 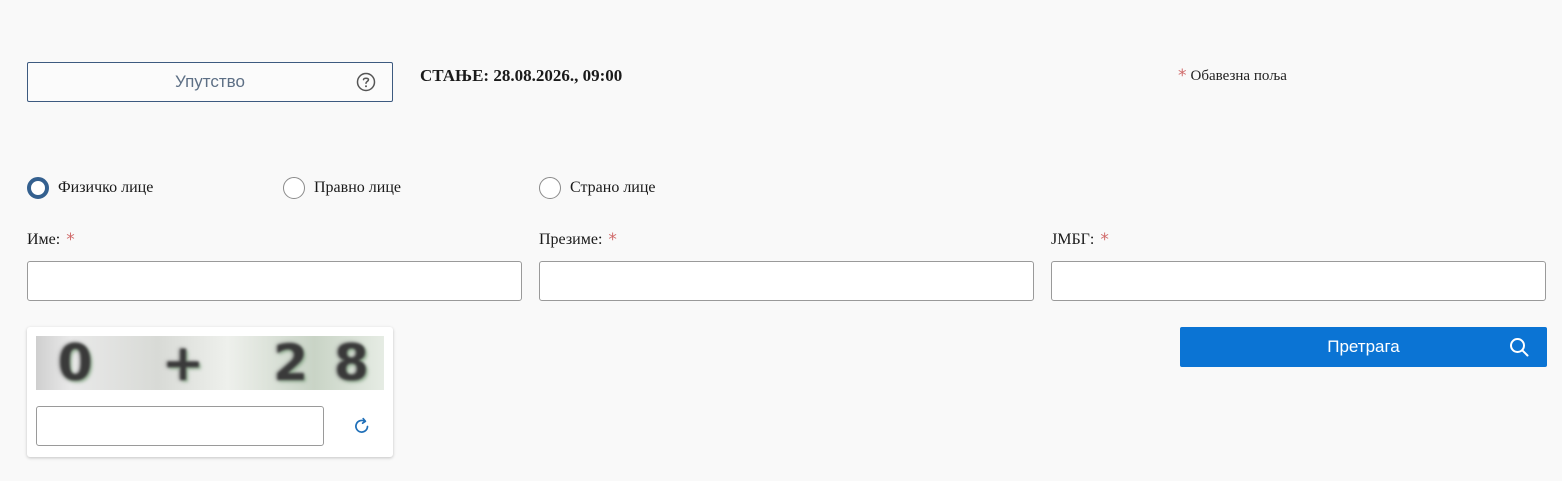 I want to click on refresh-icon, so click(x=362, y=426).